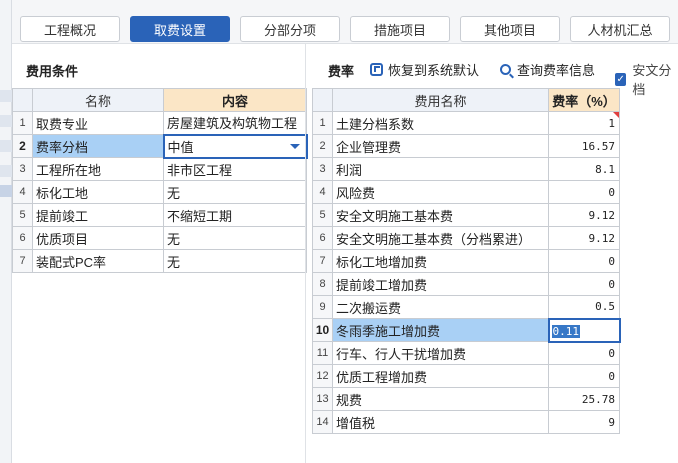  I want to click on chevron-down-icon, so click(294, 146).